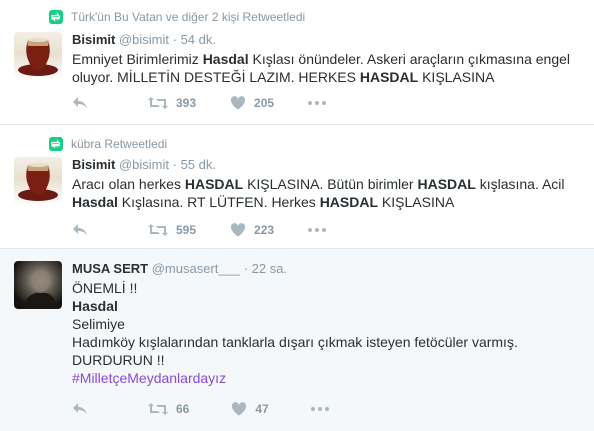 The width and height of the screenshot is (594, 431). I want to click on retweet-count: 66, so click(183, 409).